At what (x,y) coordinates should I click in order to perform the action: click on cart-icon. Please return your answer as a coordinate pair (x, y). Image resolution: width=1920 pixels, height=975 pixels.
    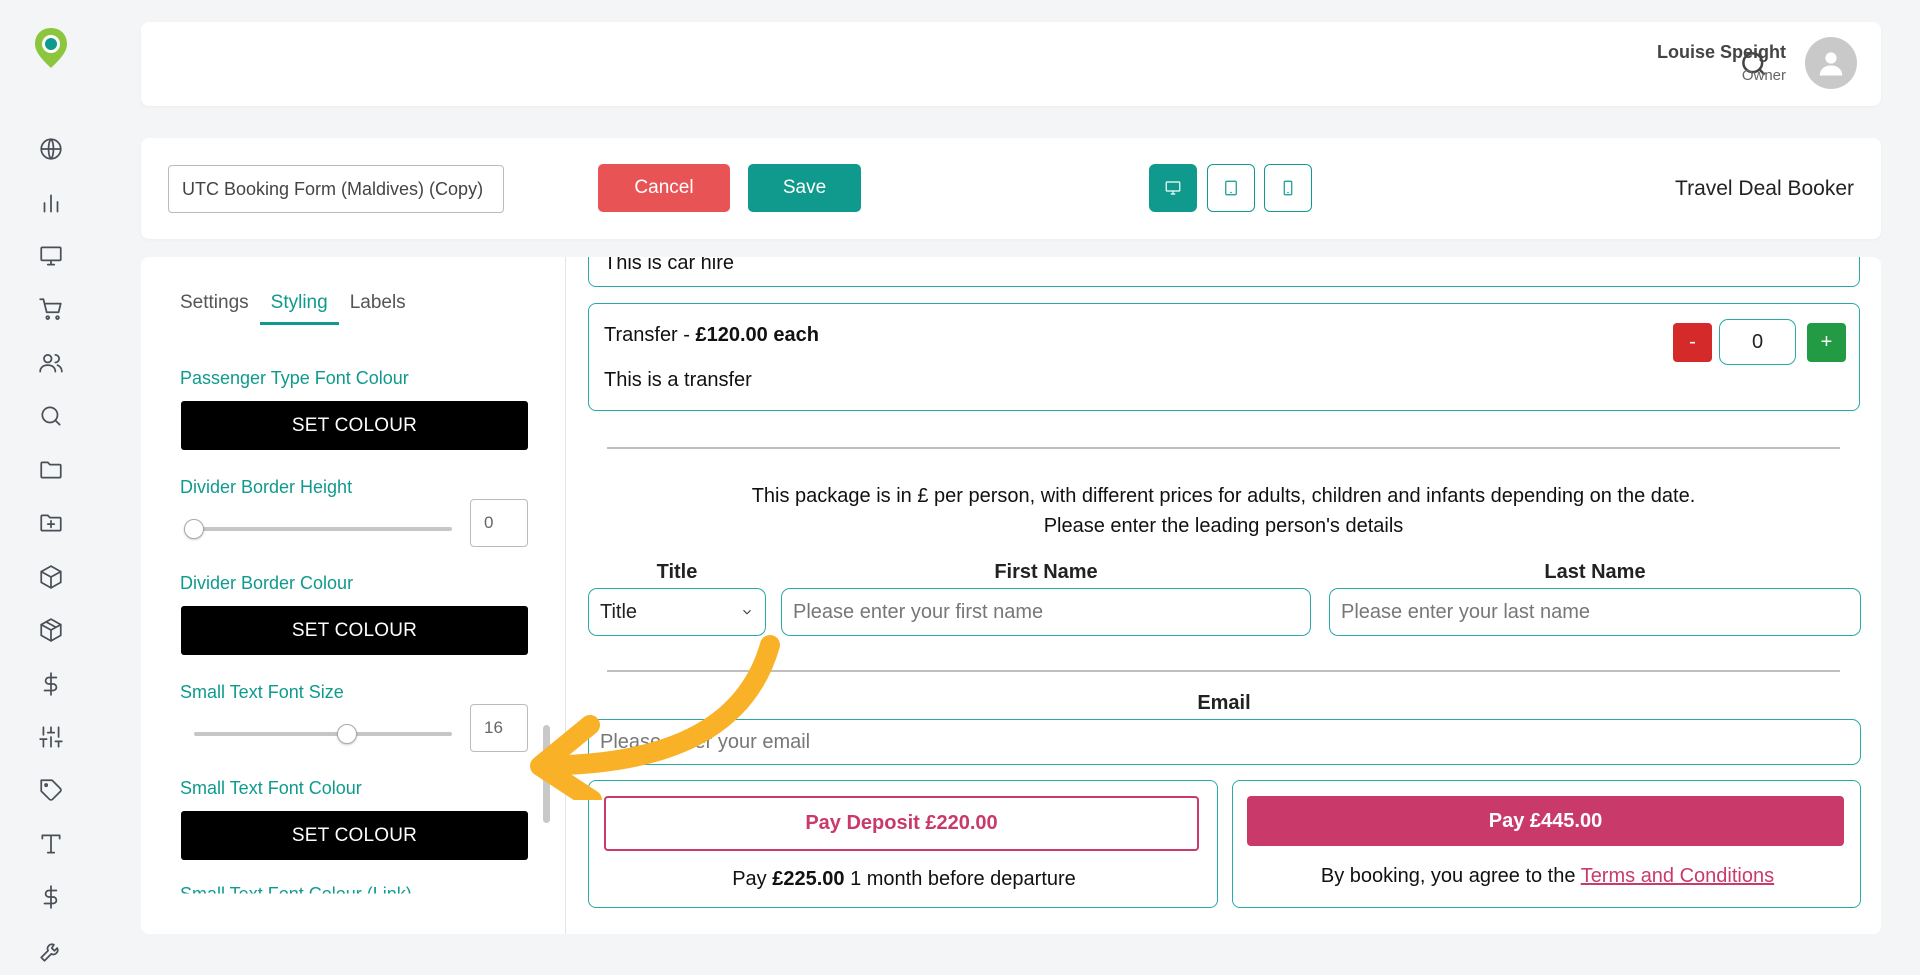
    Looking at the image, I should click on (51, 309).